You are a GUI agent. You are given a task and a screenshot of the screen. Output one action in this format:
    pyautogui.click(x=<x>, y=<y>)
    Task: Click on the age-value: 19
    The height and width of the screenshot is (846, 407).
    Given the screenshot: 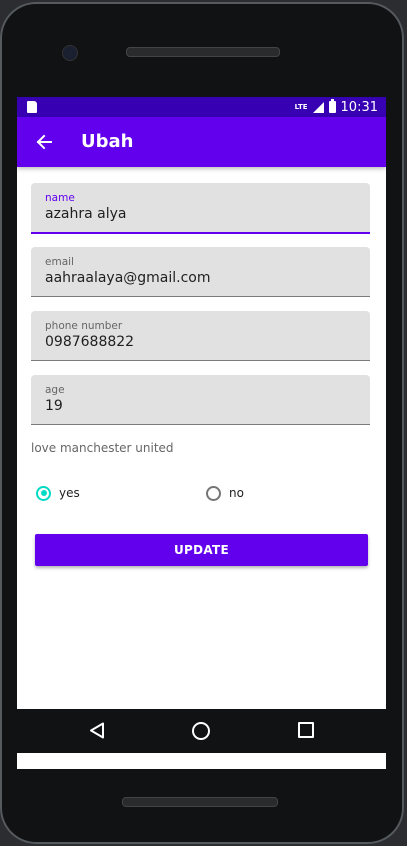 What is the action you would take?
    pyautogui.click(x=54, y=406)
    